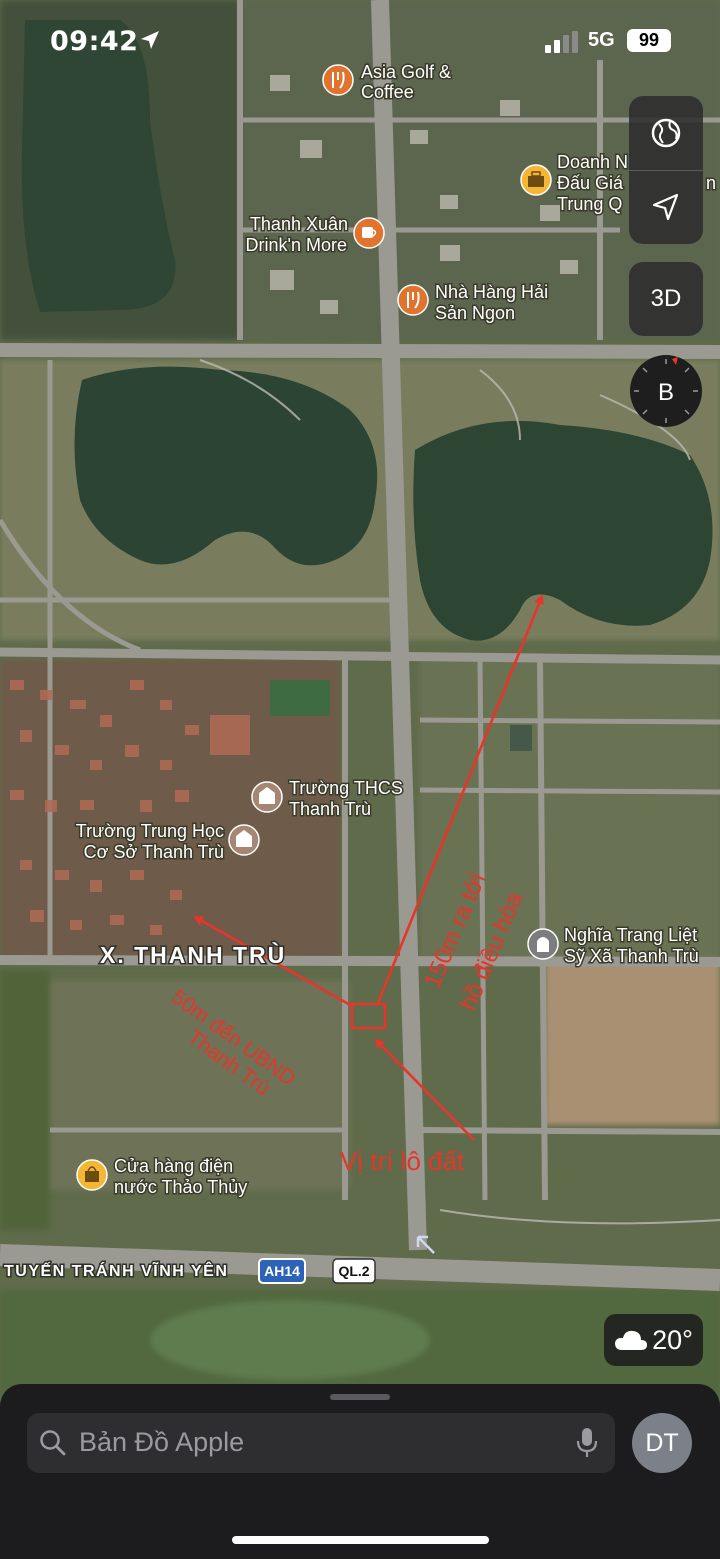 This screenshot has height=1559, width=720. Describe the element at coordinates (601, 40) in the screenshot. I see `network-type: 5G` at that location.